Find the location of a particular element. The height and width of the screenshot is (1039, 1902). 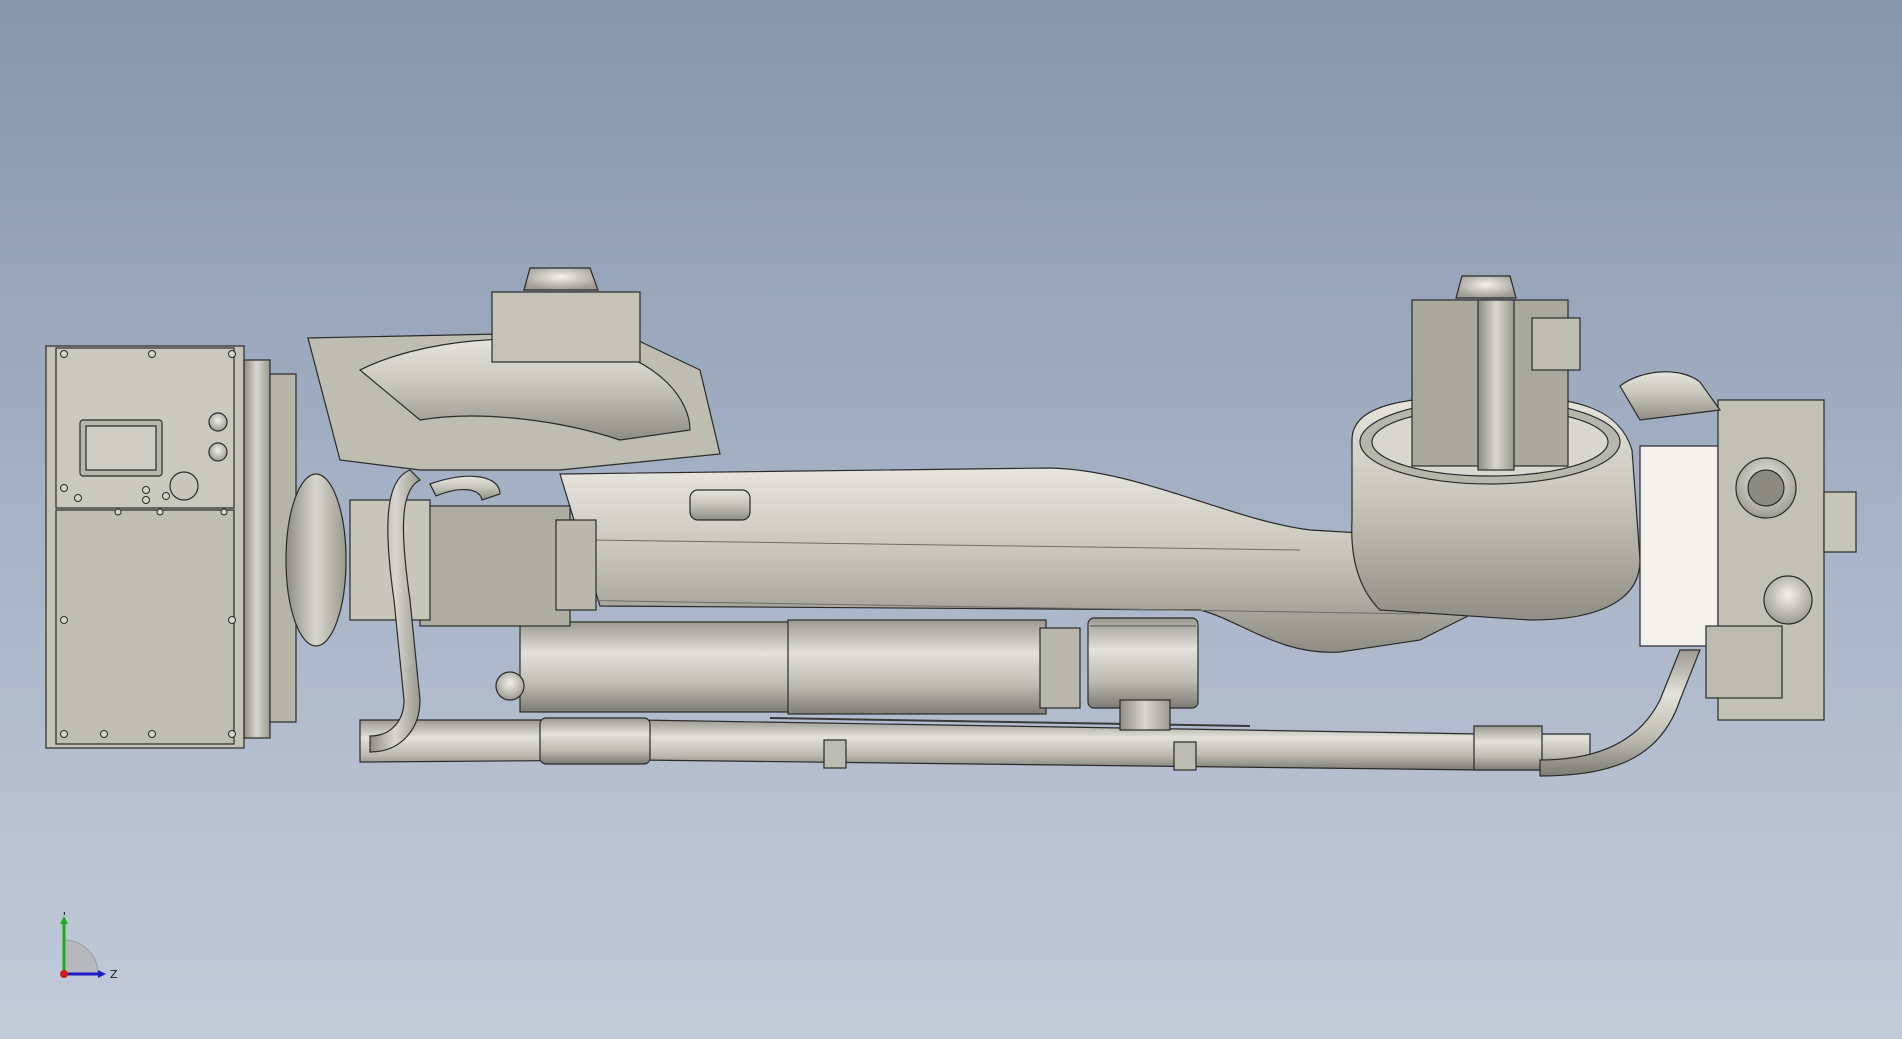

z-axis-label: Z is located at coordinates (114, 974).